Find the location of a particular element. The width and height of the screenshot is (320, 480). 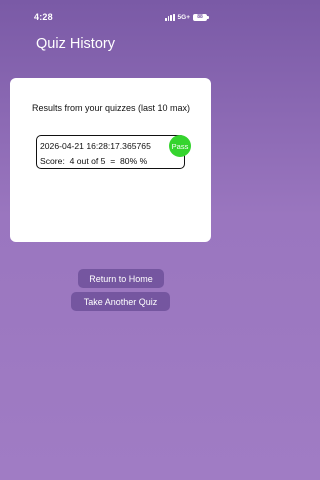

history-heading: Results from your quizzes (last 10 max) is located at coordinates (111, 108).